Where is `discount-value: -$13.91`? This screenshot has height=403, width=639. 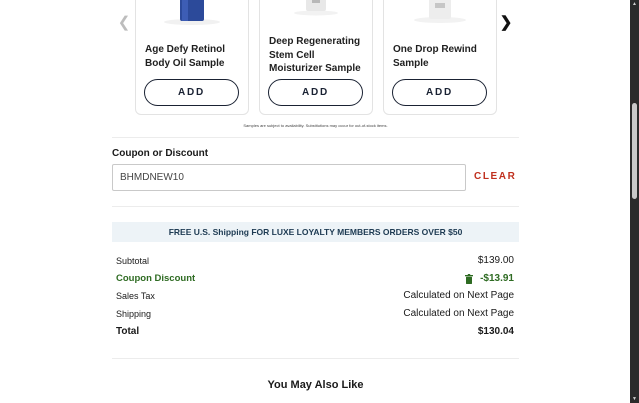 discount-value: -$13.91 is located at coordinates (497, 278).